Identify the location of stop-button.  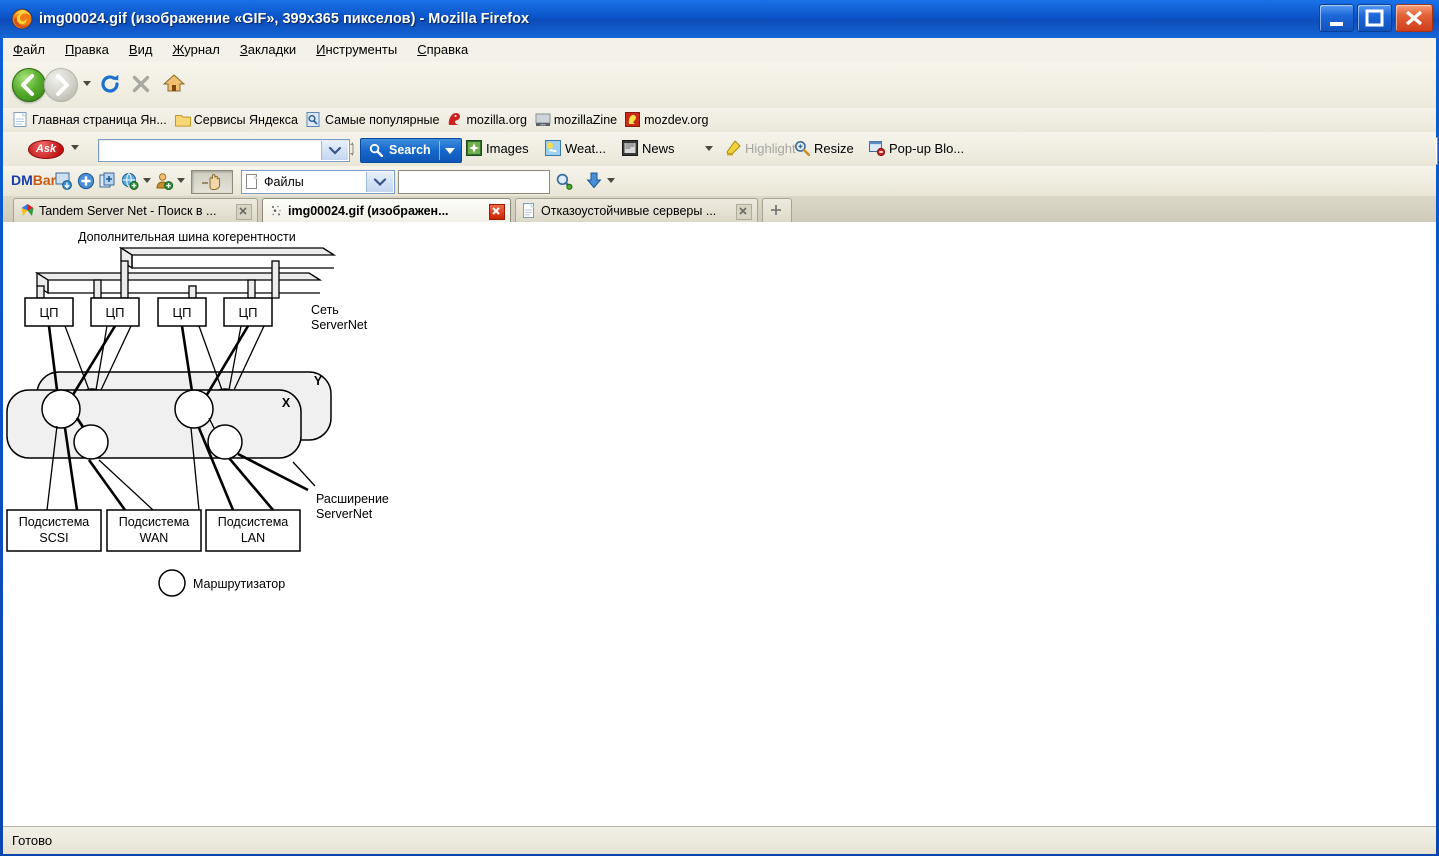
(141, 85).